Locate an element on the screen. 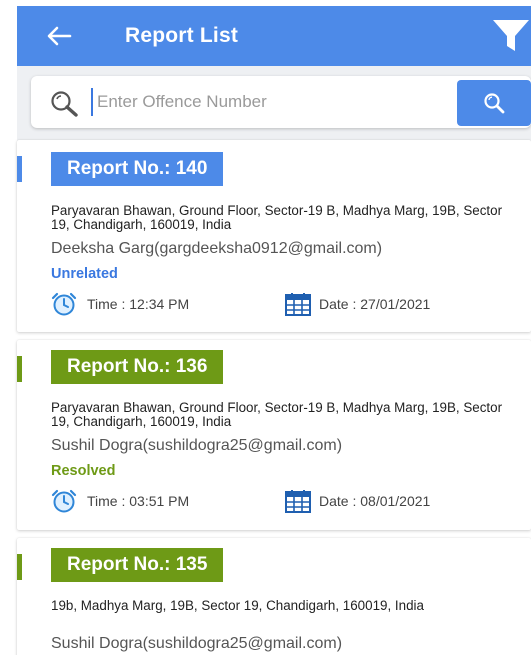 The width and height of the screenshot is (531, 655). page-title: Report List is located at coordinates (182, 35).